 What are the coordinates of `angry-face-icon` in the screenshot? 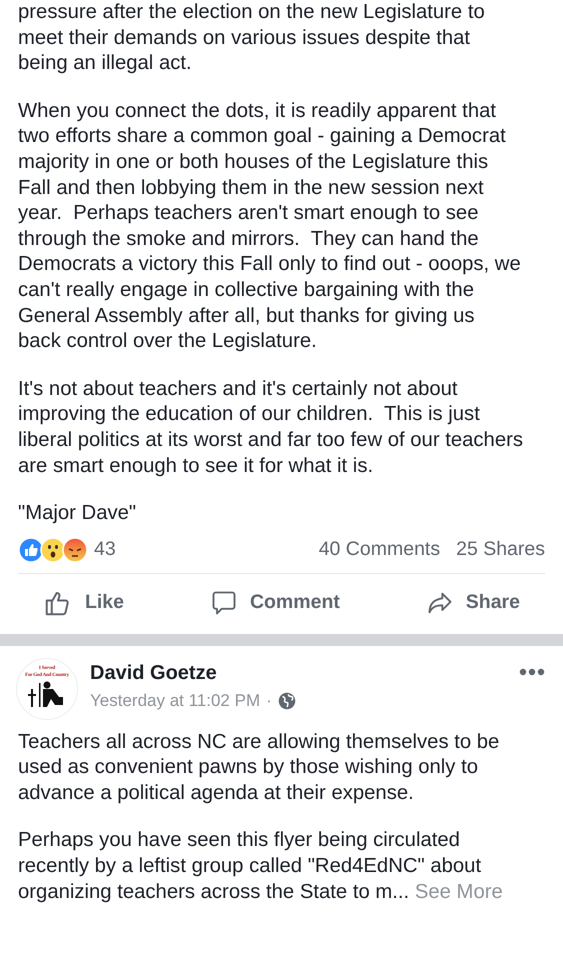 It's located at (75, 549).